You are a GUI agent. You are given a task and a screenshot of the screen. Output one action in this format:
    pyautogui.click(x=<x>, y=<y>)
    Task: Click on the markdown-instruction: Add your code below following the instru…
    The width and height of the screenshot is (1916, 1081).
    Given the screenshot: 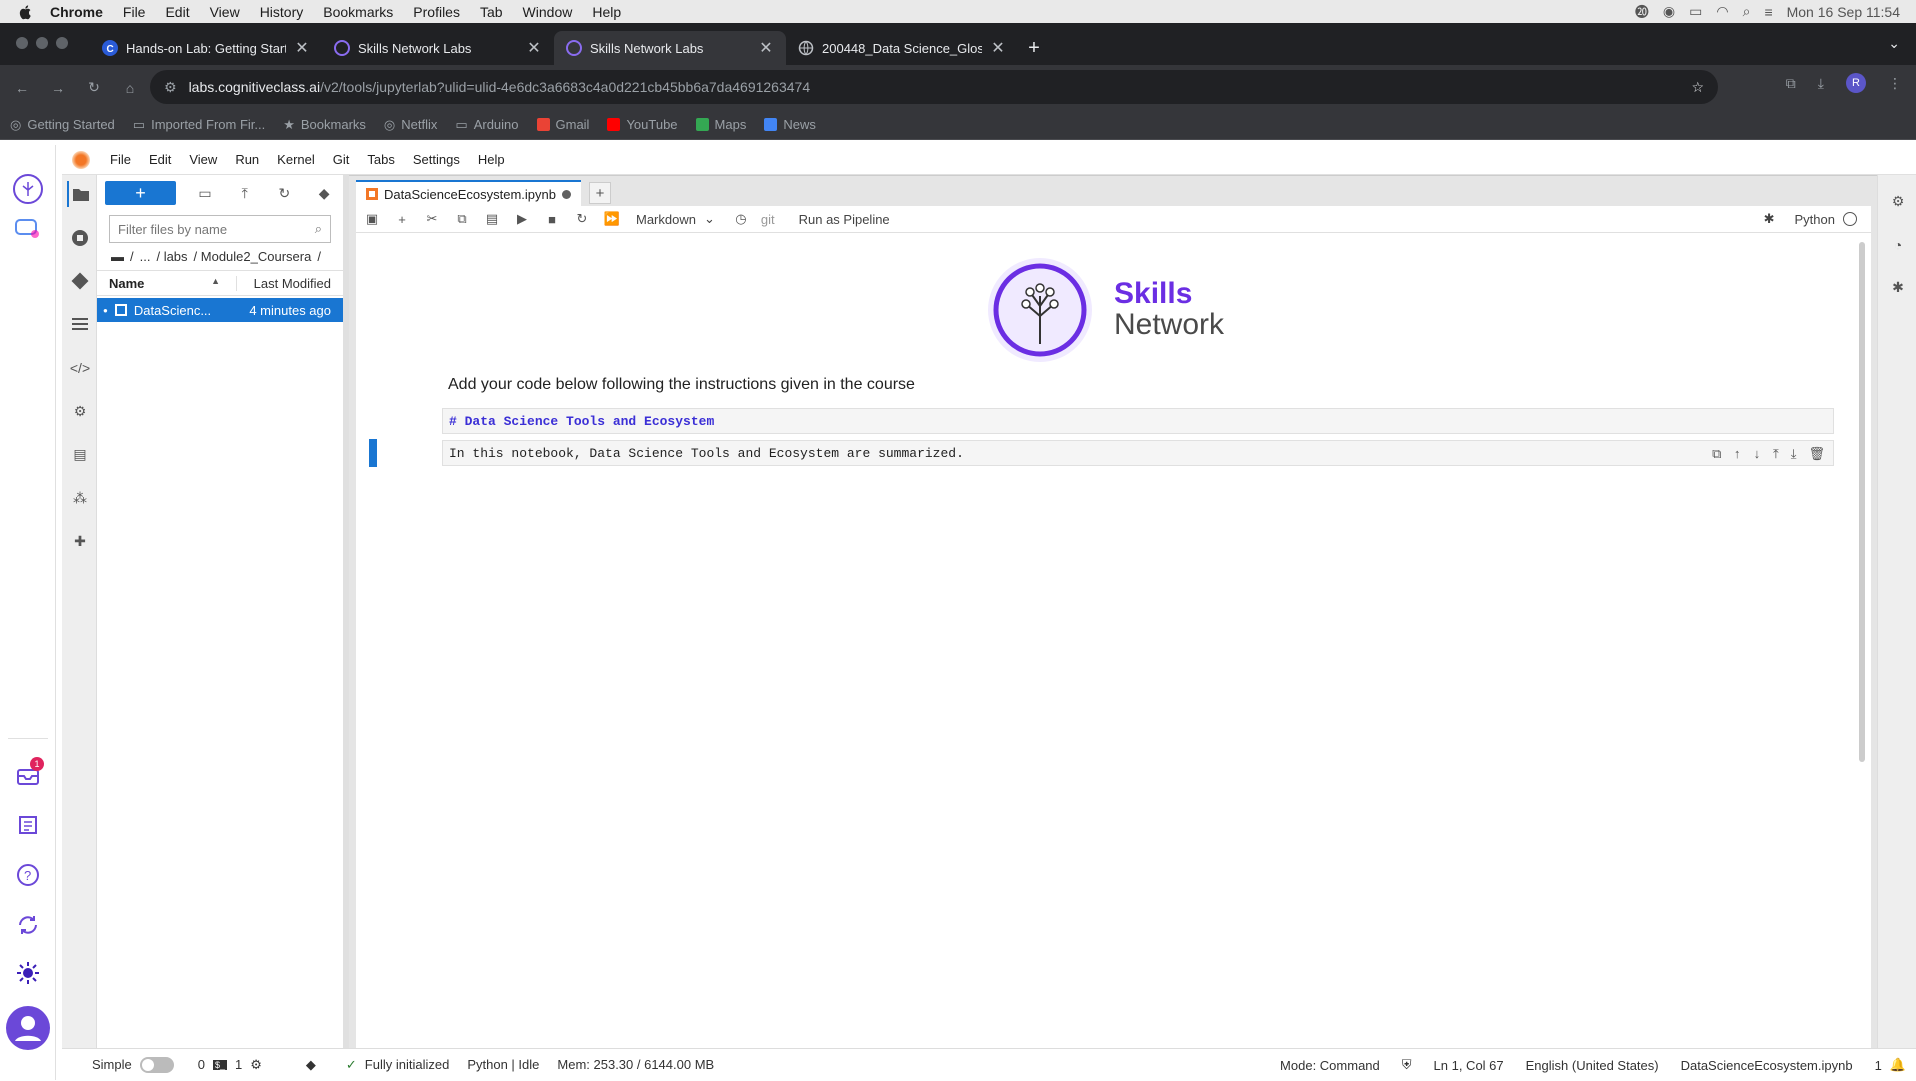 What is the action you would take?
    pyautogui.click(x=681, y=385)
    